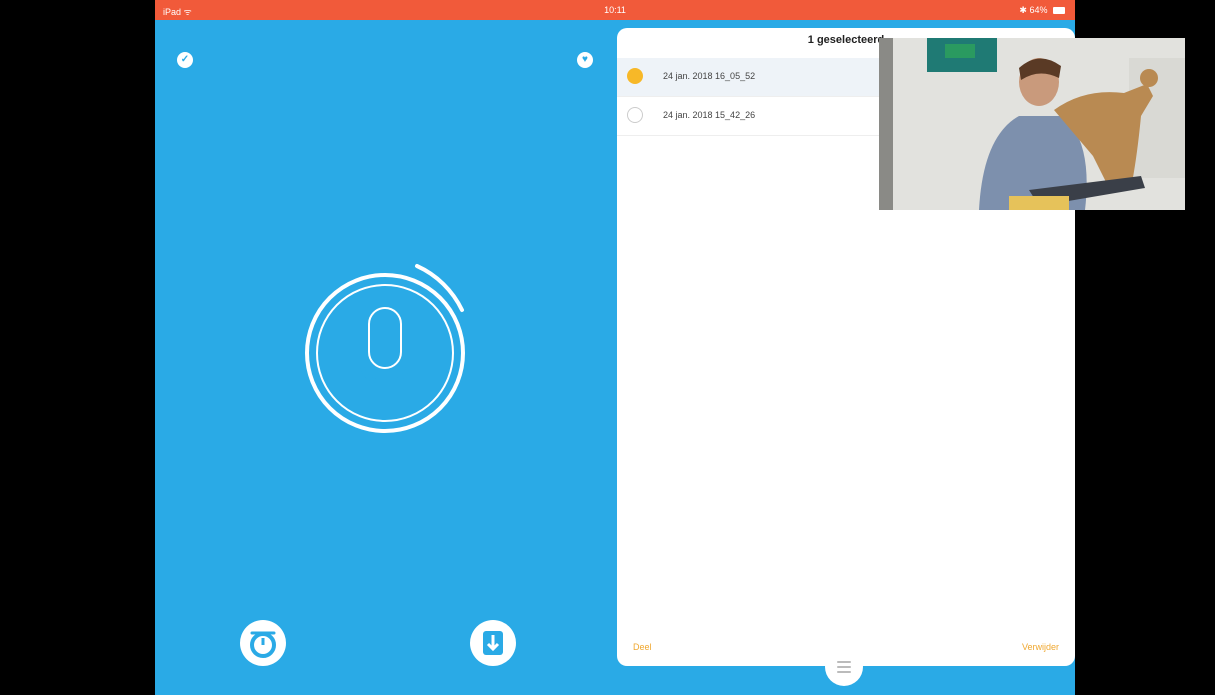  Describe the element at coordinates (1033, 10) in the screenshot. I see `battery-percent: ✱ 64%` at that location.